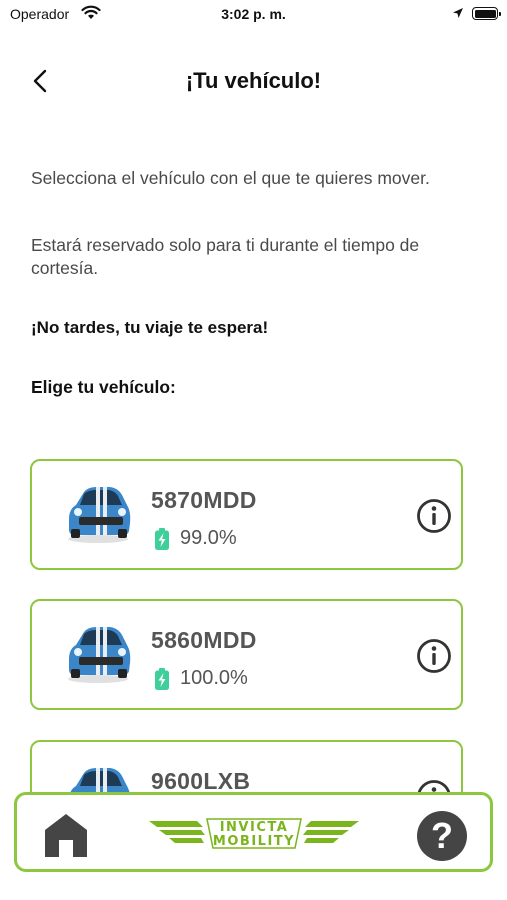  I want to click on home-icon, so click(66, 835).